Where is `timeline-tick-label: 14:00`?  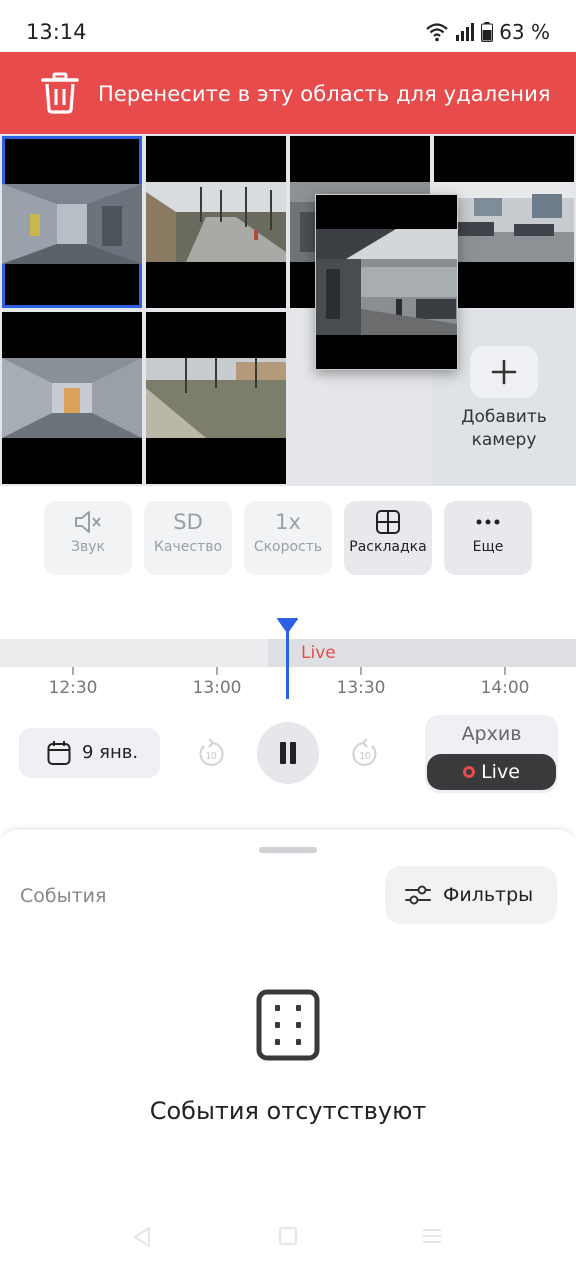
timeline-tick-label: 14:00 is located at coordinates (505, 688).